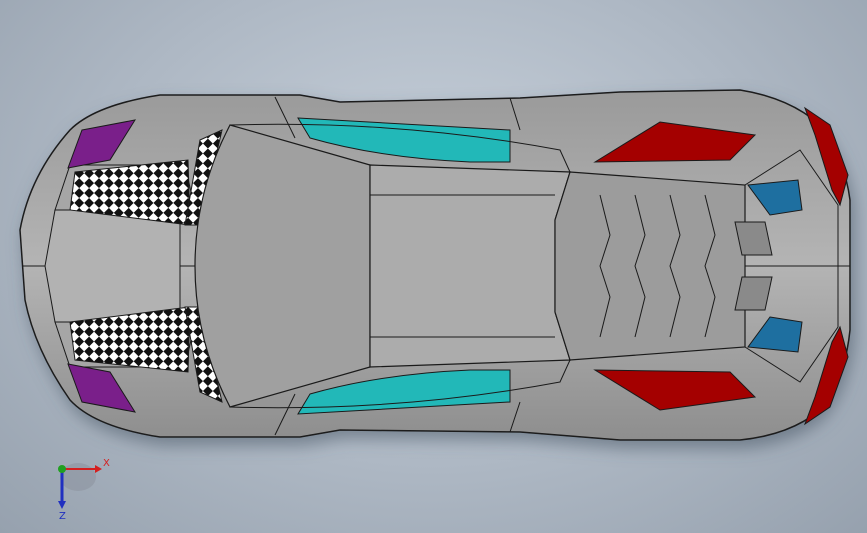 The width and height of the screenshot is (867, 533). I want to click on coordinate-triad: X Z, so click(84, 490).